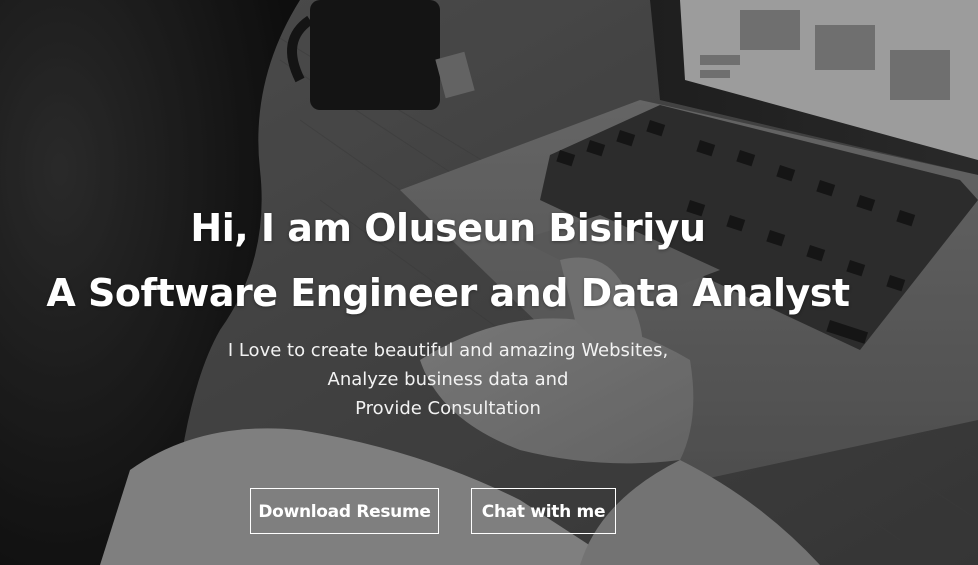  I want to click on download-resume-button: Download Resume, so click(344, 511).